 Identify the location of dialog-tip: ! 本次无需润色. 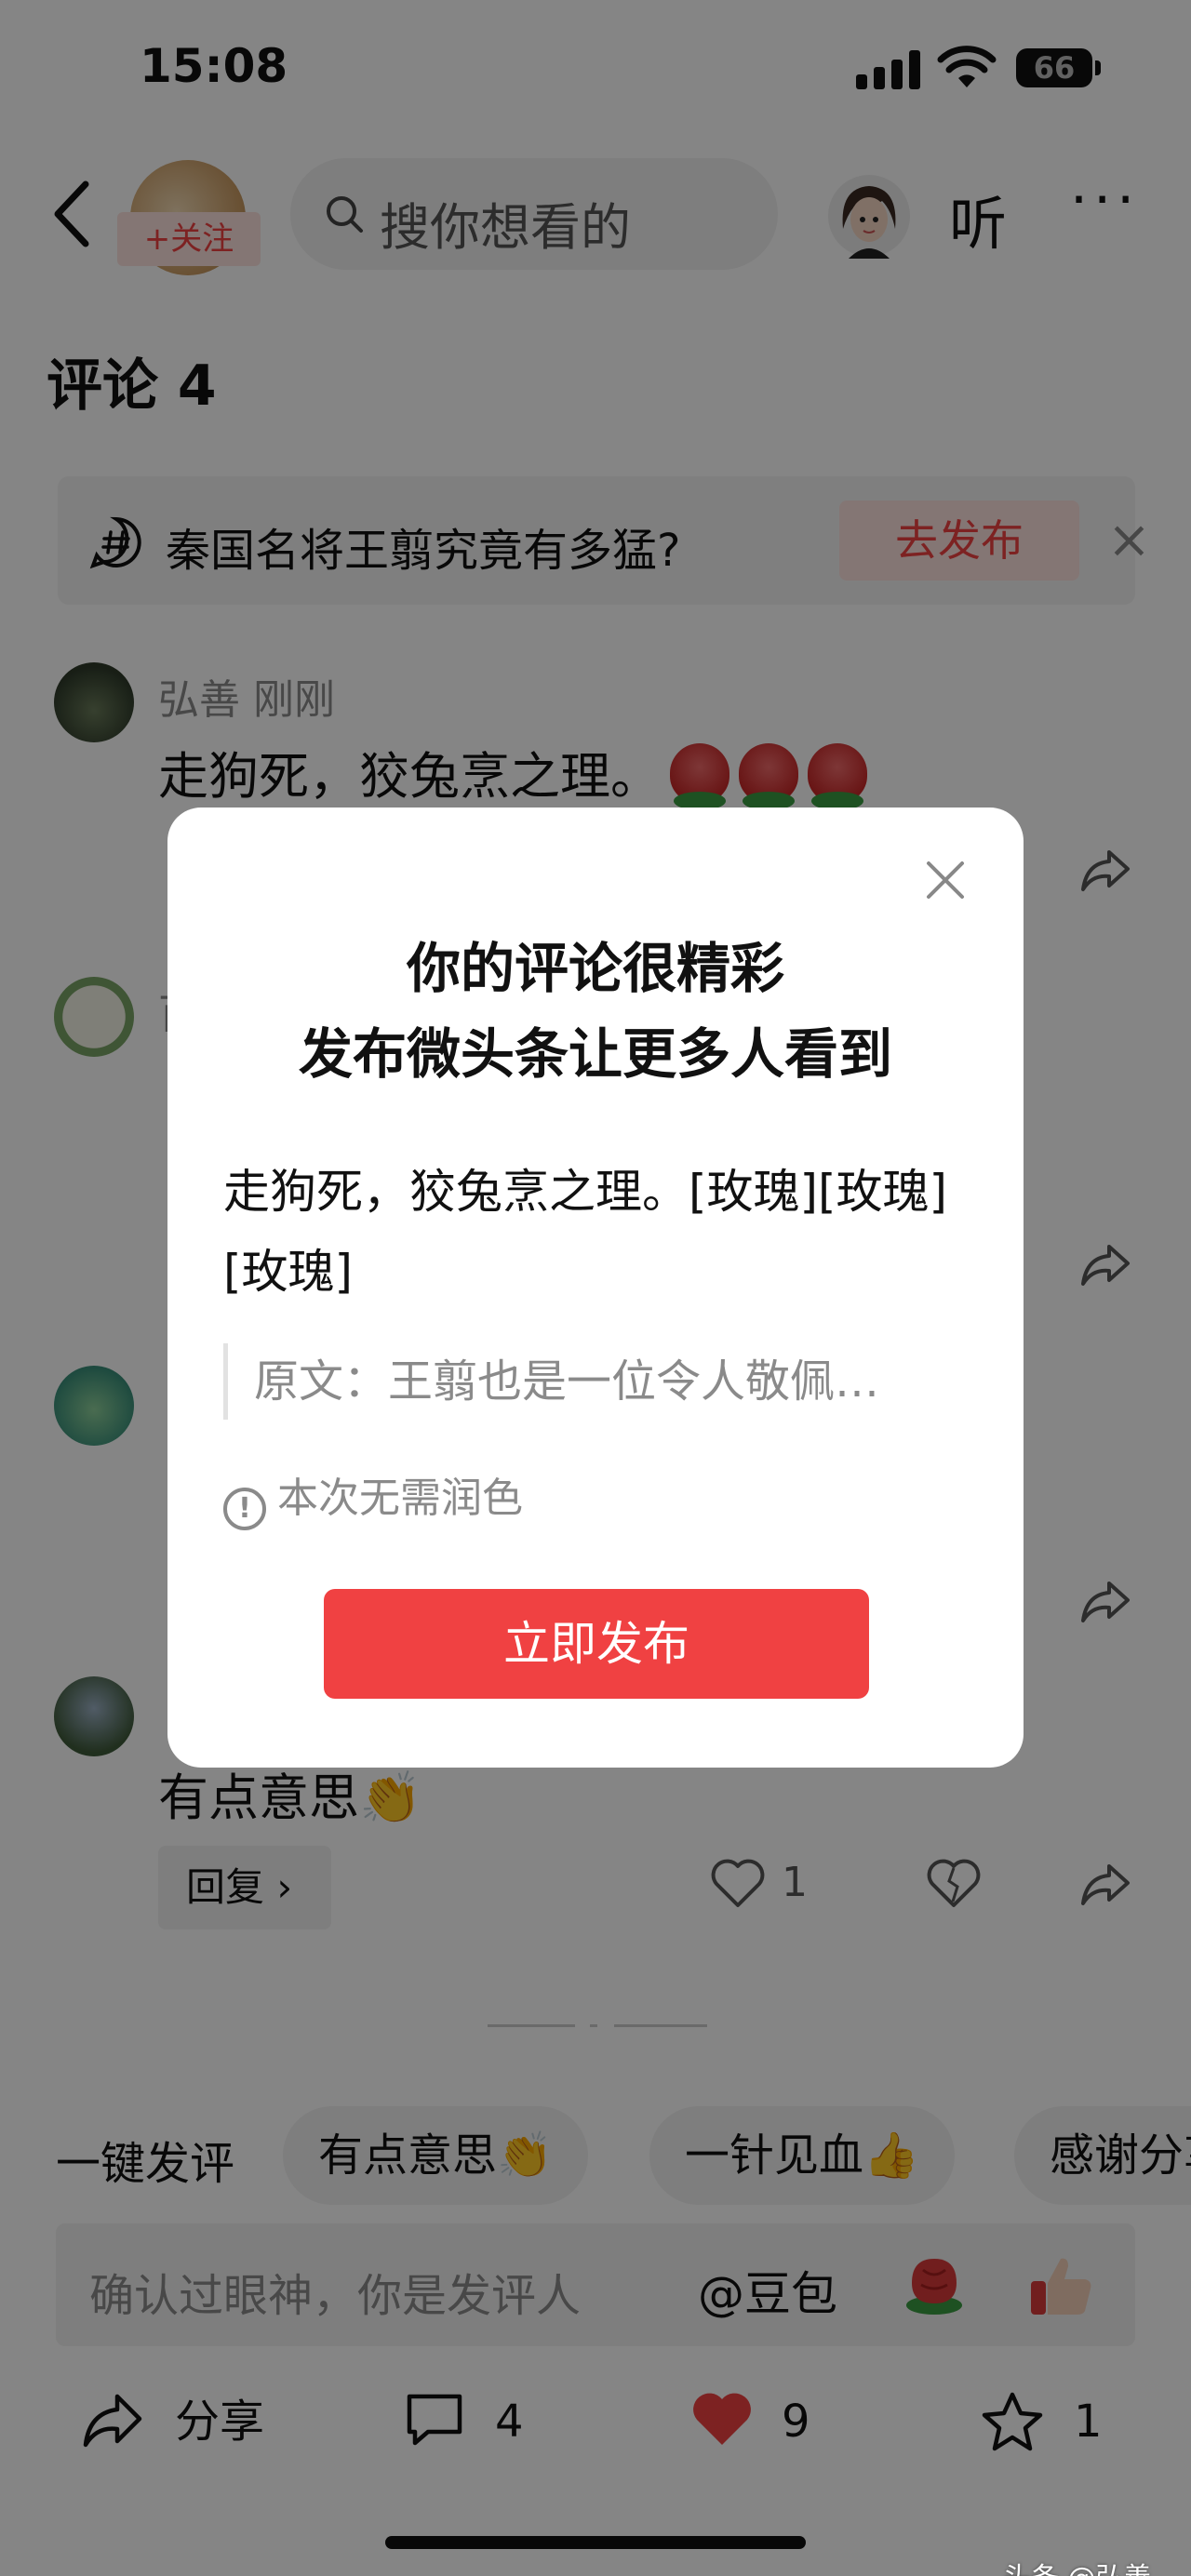
(373, 1497).